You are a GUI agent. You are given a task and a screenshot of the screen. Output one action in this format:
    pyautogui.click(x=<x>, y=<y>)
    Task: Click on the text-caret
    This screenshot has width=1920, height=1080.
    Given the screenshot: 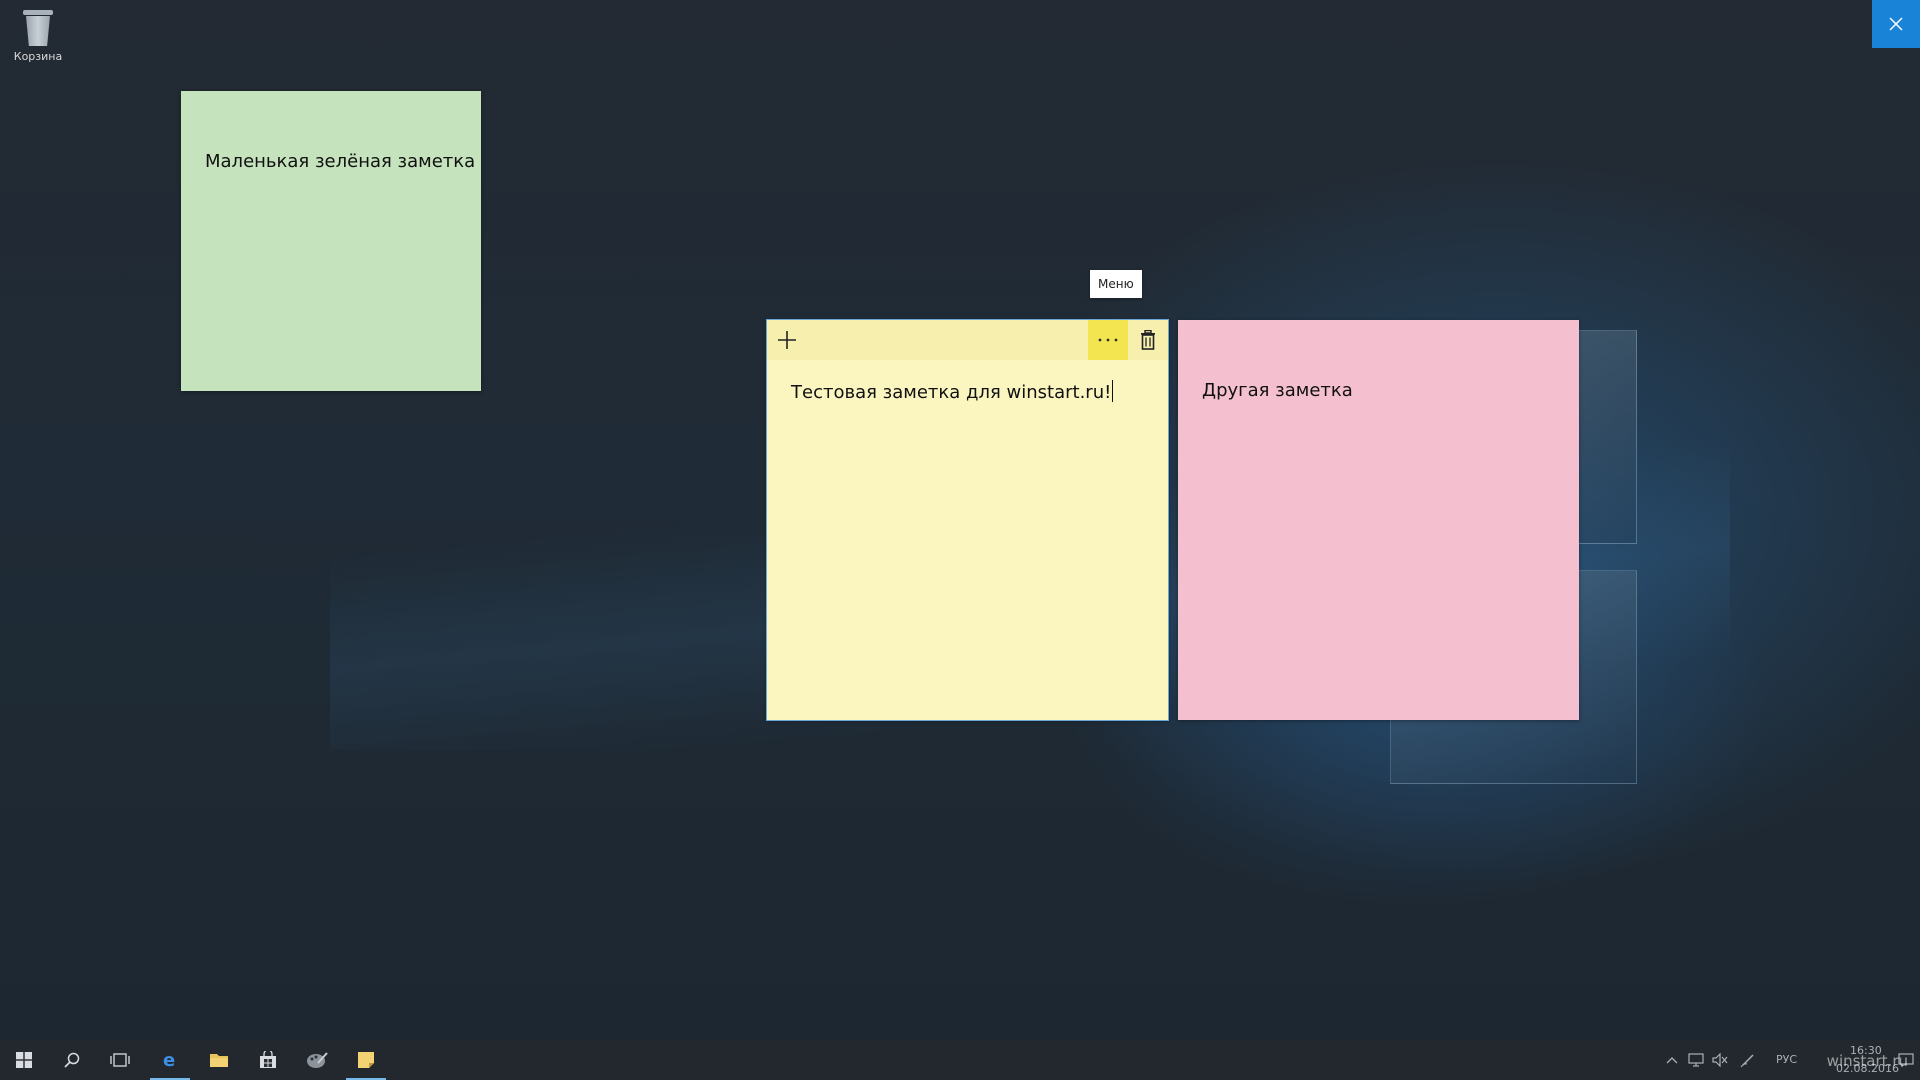 What is the action you would take?
    pyautogui.click(x=1113, y=391)
    